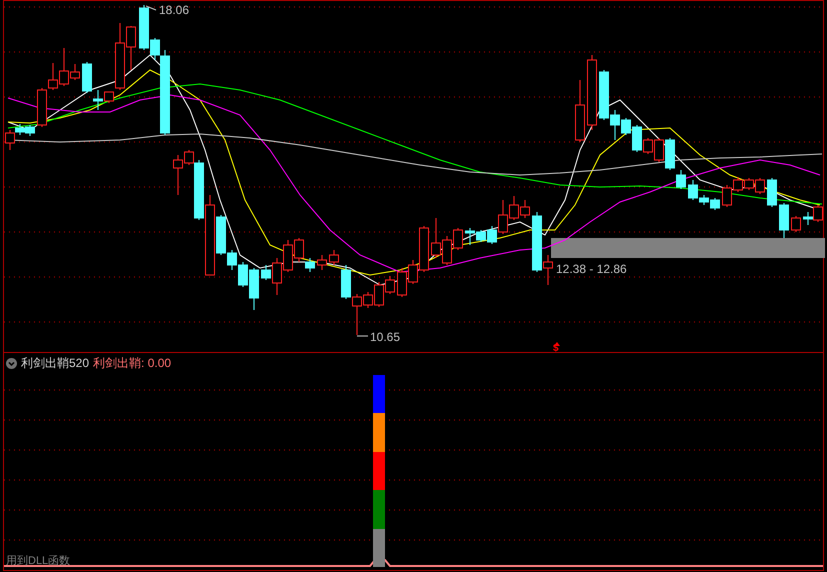 This screenshot has height=572, width=827. I want to click on leader-line, so click(151, 8).